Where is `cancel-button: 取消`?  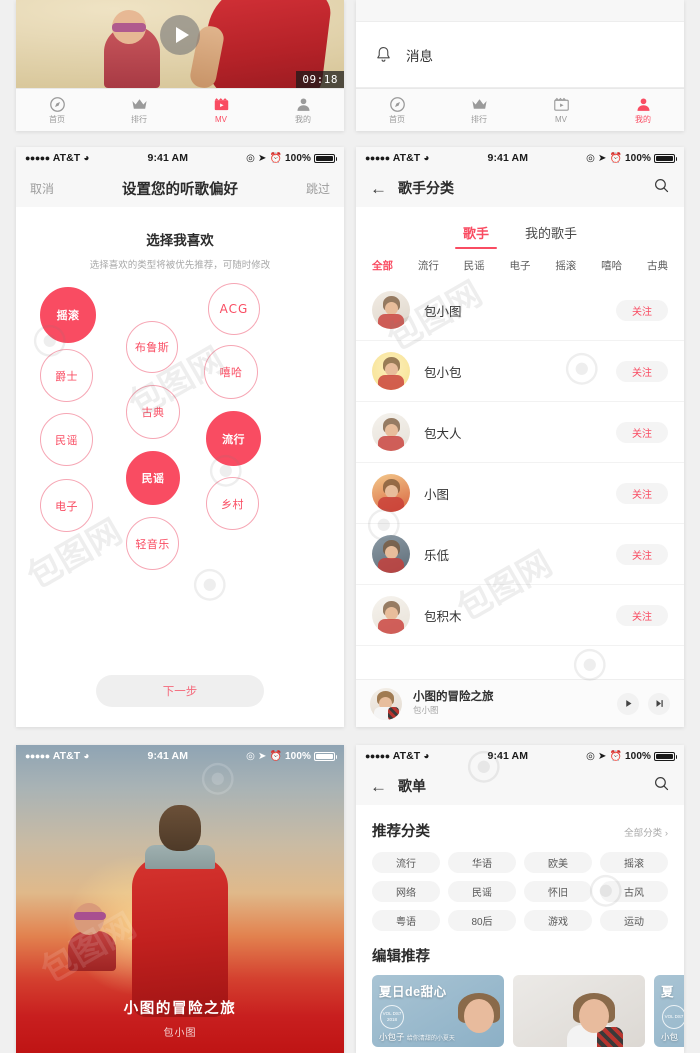 cancel-button: 取消 is located at coordinates (42, 188).